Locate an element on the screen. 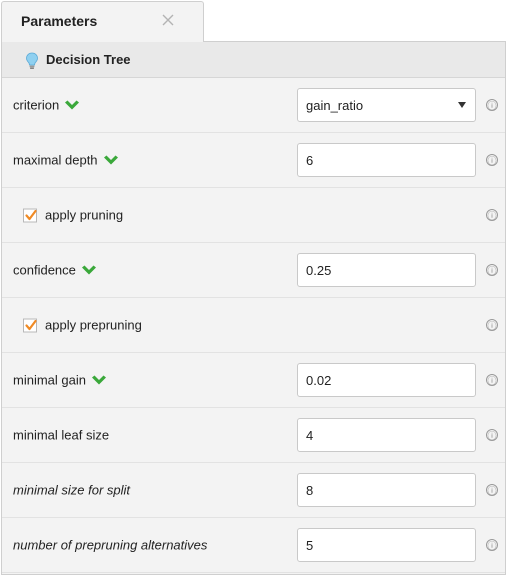 The height and width of the screenshot is (575, 507). parameters-tab: Parameters is located at coordinates (102, 21).